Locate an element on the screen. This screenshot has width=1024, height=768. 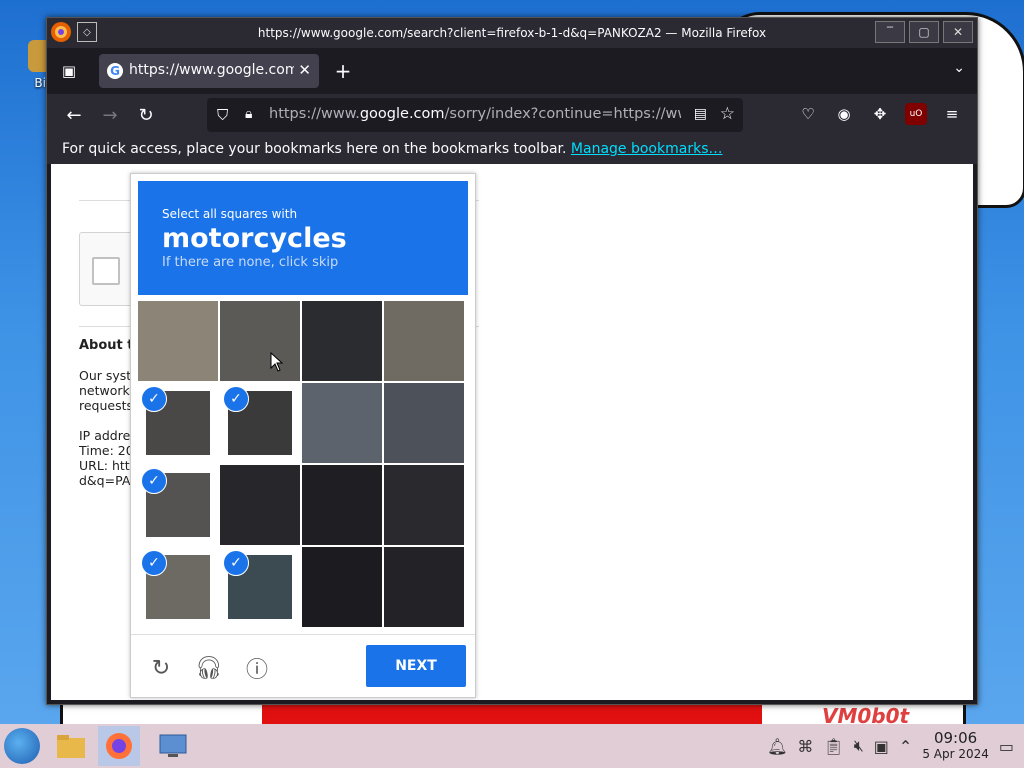
network-icon: ⌘ is located at coordinates (805, 746).